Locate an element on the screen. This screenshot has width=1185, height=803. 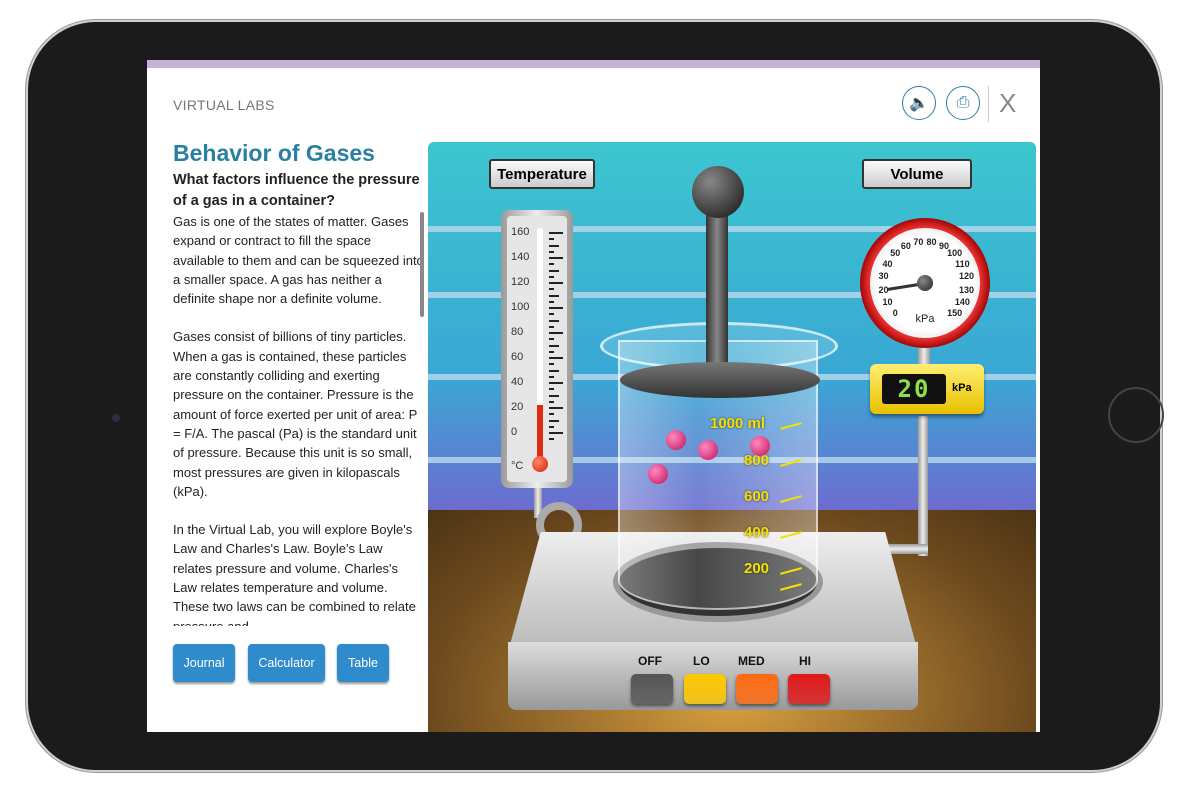
app-title: VIRTUAL LABS is located at coordinates (224, 105).